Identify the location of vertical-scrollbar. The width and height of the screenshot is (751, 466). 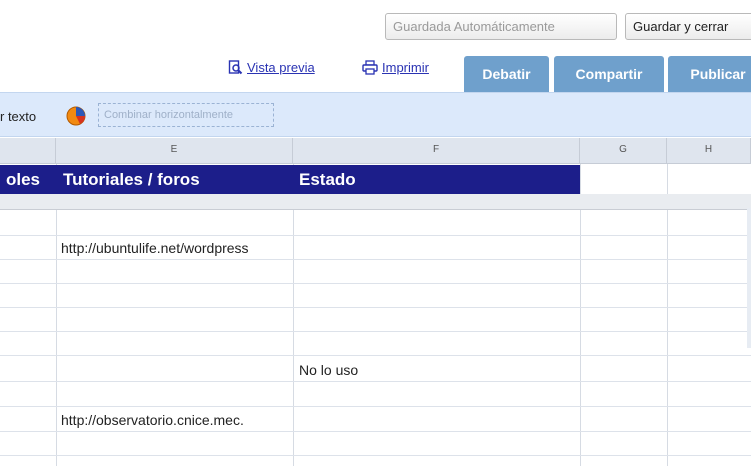
(749, 278).